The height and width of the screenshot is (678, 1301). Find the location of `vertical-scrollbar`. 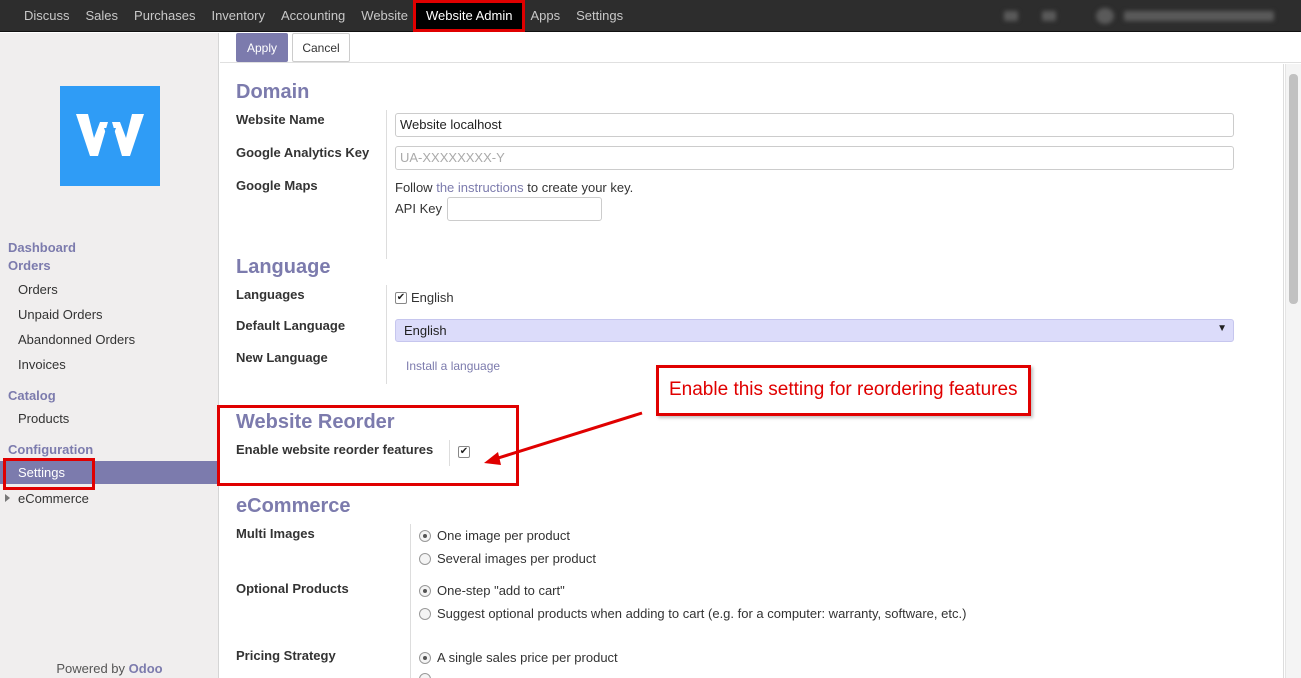

vertical-scrollbar is located at coordinates (1293, 371).